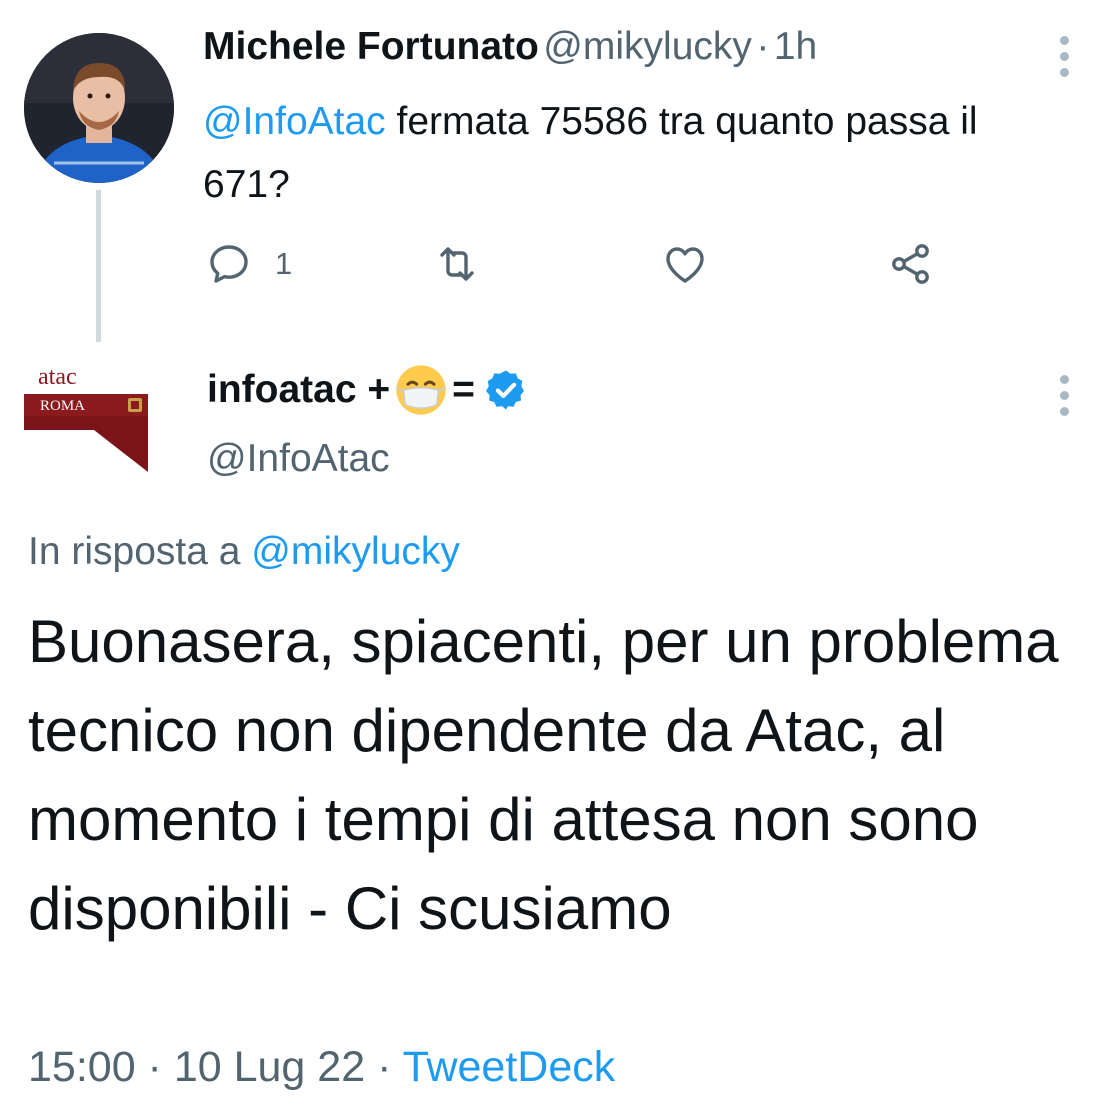 This screenshot has height=1116, width=1110. I want to click on display-name-infoatac: infoatac +, so click(298, 390).